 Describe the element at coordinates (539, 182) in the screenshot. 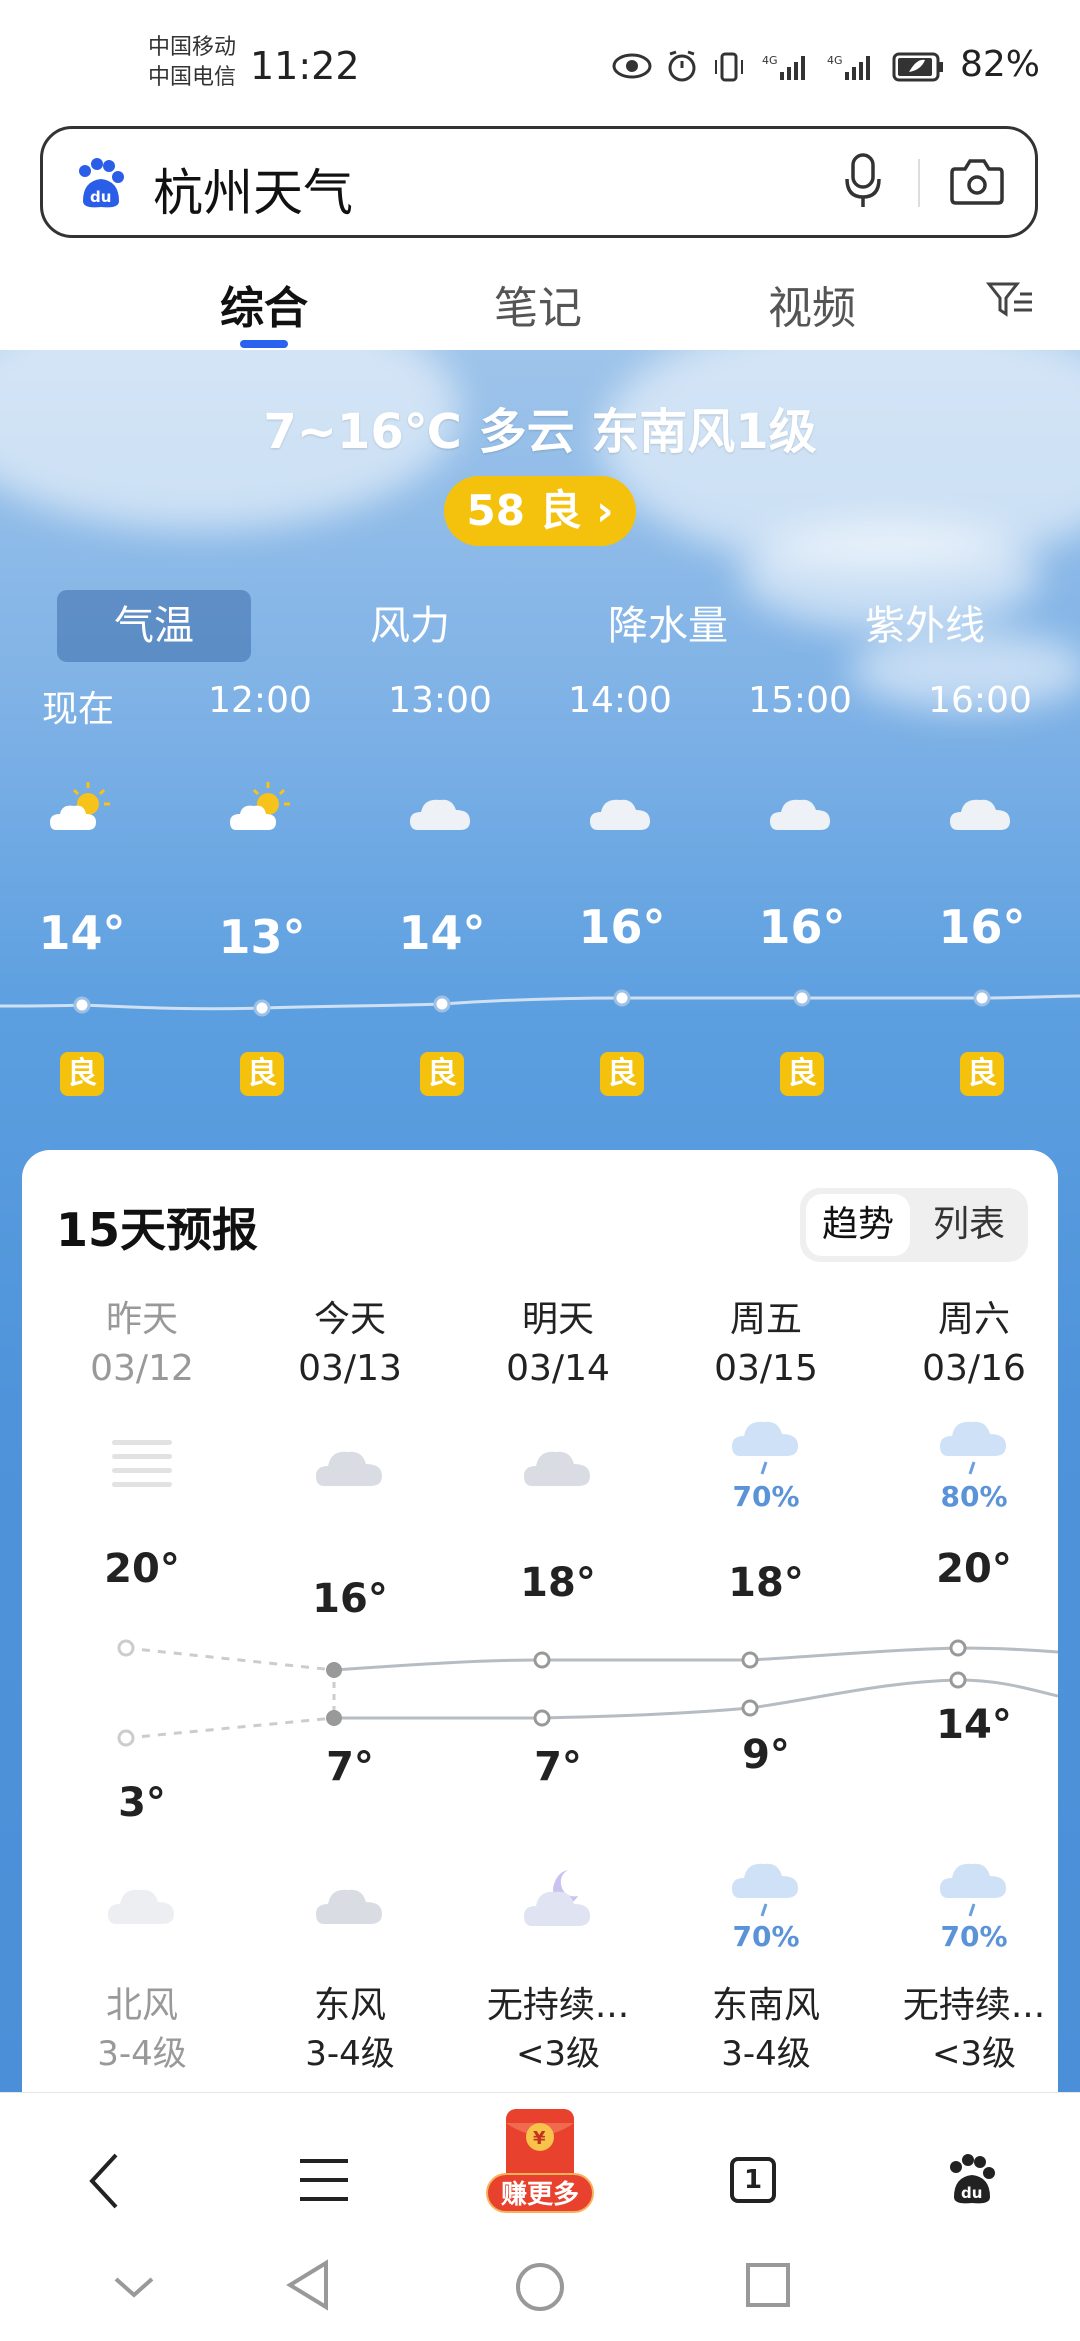

I see `search-bar: du 杭州天气` at that location.